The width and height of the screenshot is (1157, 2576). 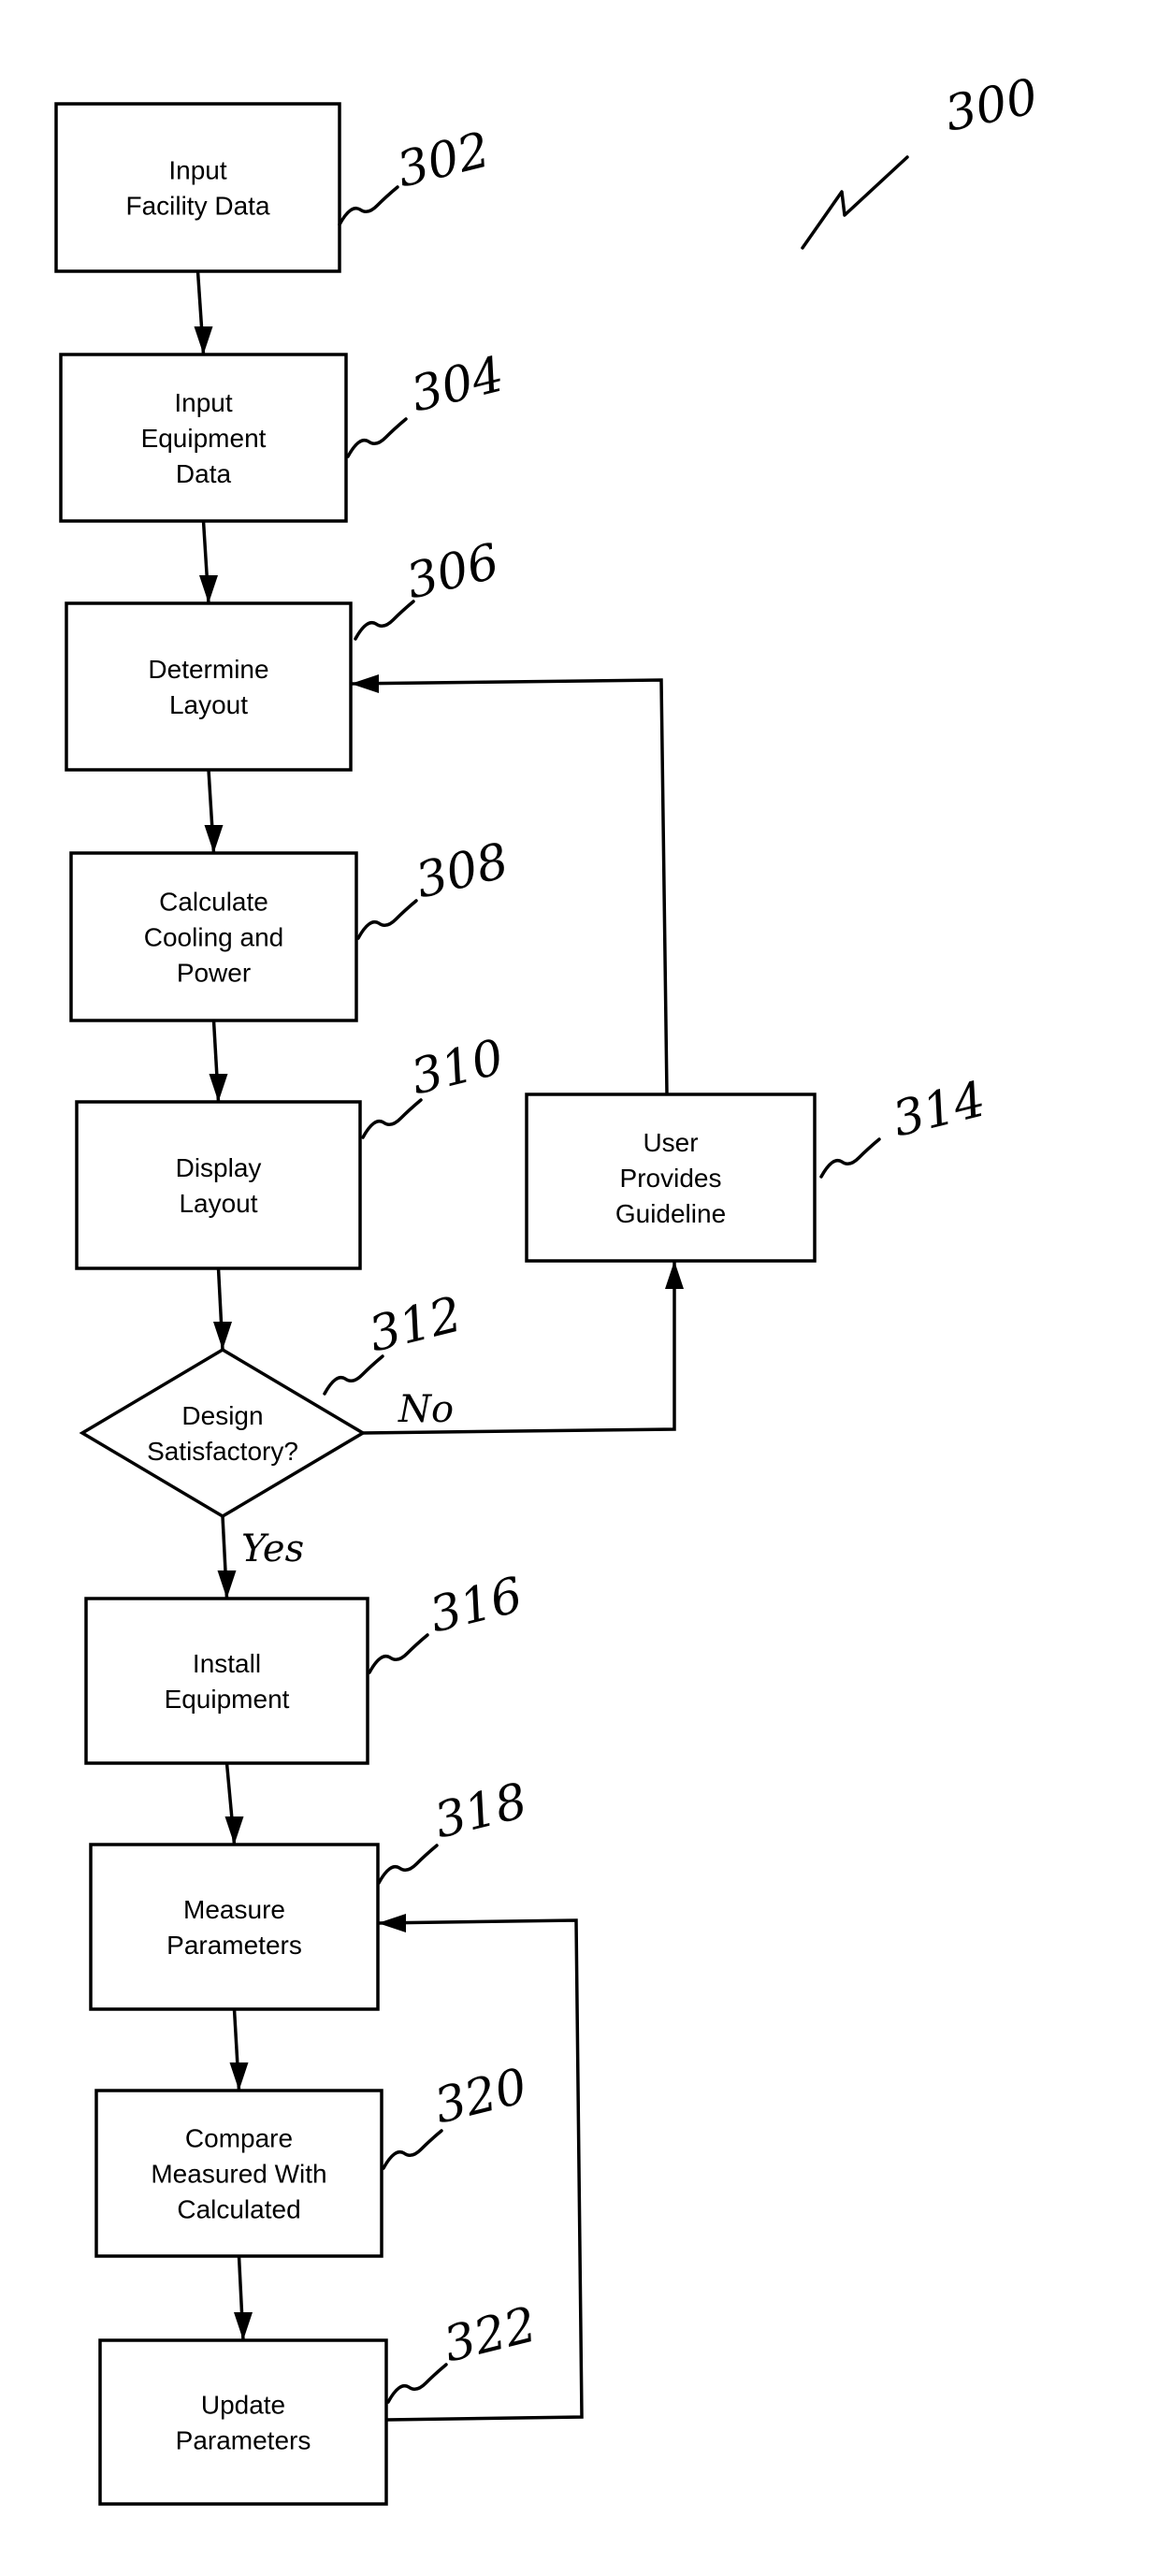 What do you see at coordinates (670, 1142) in the screenshot?
I see `node-label-line: User` at bounding box center [670, 1142].